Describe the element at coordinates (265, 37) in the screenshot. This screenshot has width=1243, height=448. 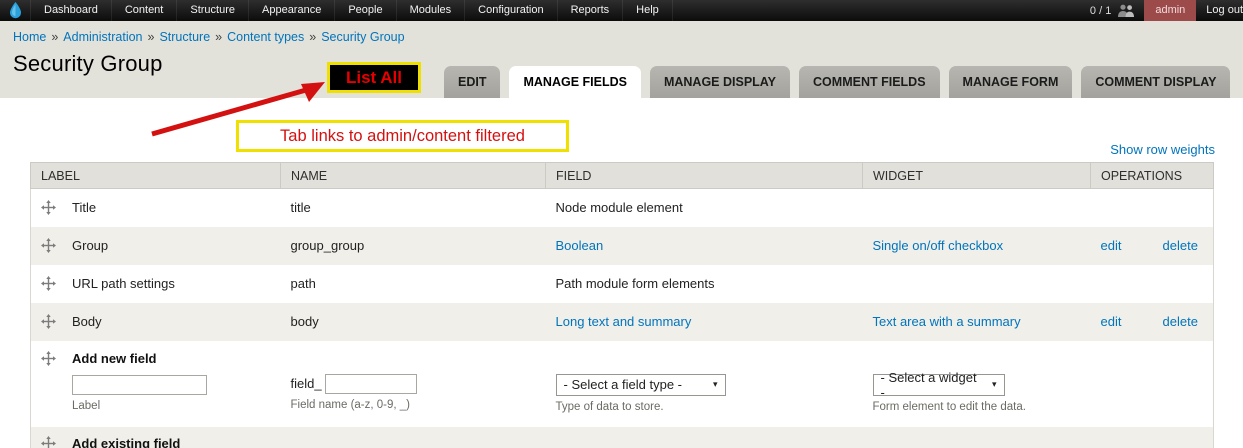
I see `breadcrumb-content-types: Content types` at that location.